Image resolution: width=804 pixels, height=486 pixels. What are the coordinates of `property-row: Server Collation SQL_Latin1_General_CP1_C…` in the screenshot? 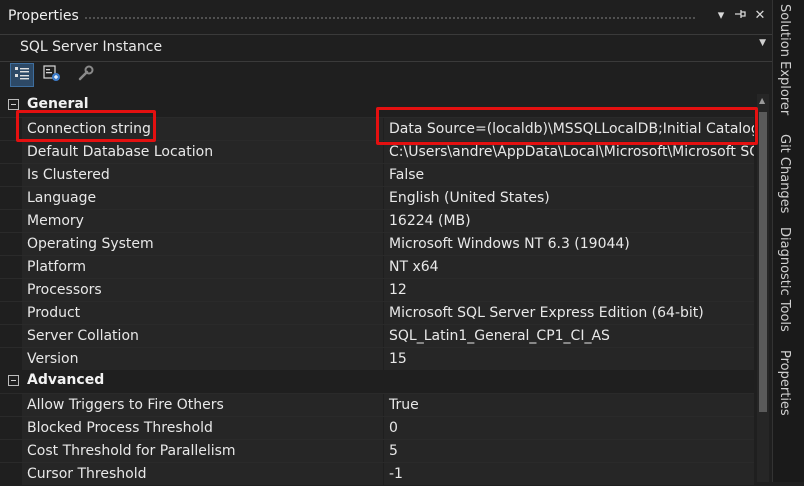 It's located at (377, 336).